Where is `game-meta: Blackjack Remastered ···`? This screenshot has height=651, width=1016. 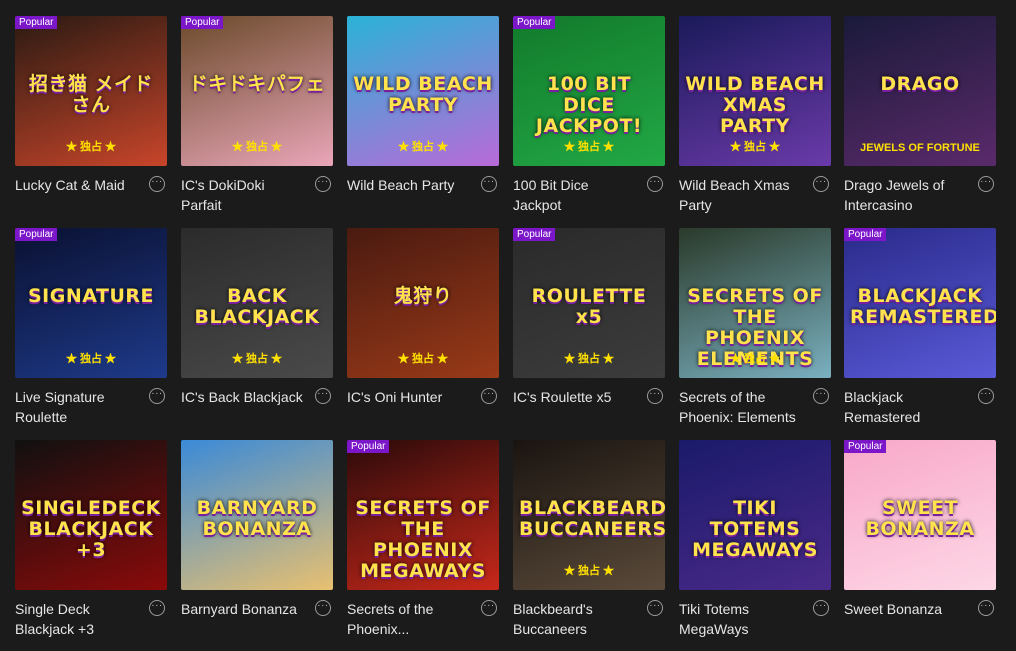 game-meta: Blackjack Remastered ··· is located at coordinates (920, 409).